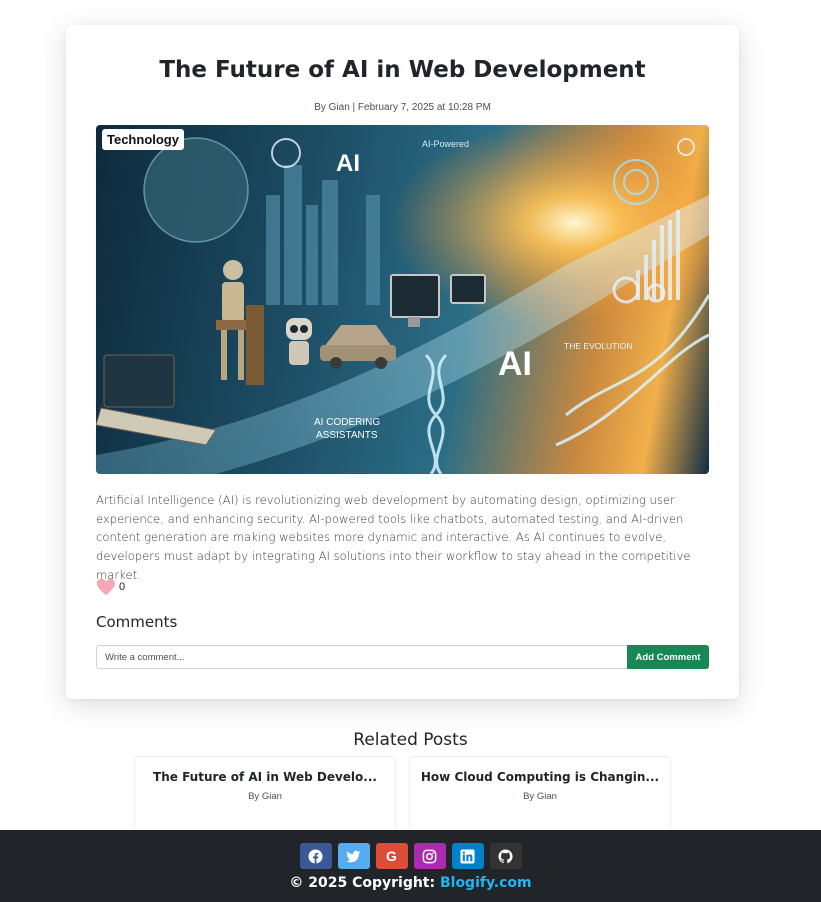  I want to click on copyright-text: © 2025 Copyright:, so click(364, 883).